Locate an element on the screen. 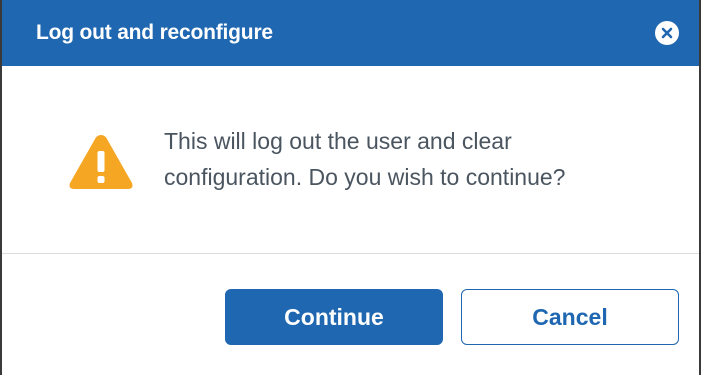  continue-button: Continue is located at coordinates (334, 317).